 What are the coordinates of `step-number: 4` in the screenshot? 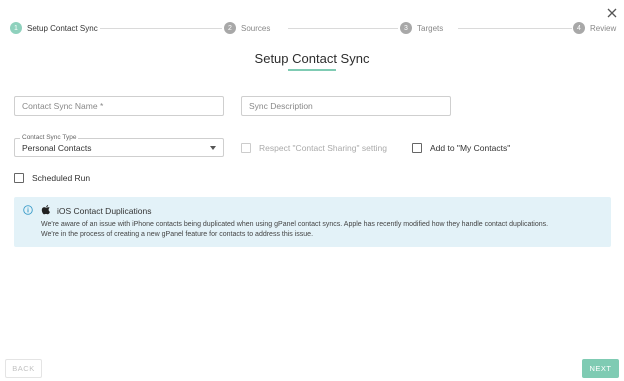 It's located at (579, 28).